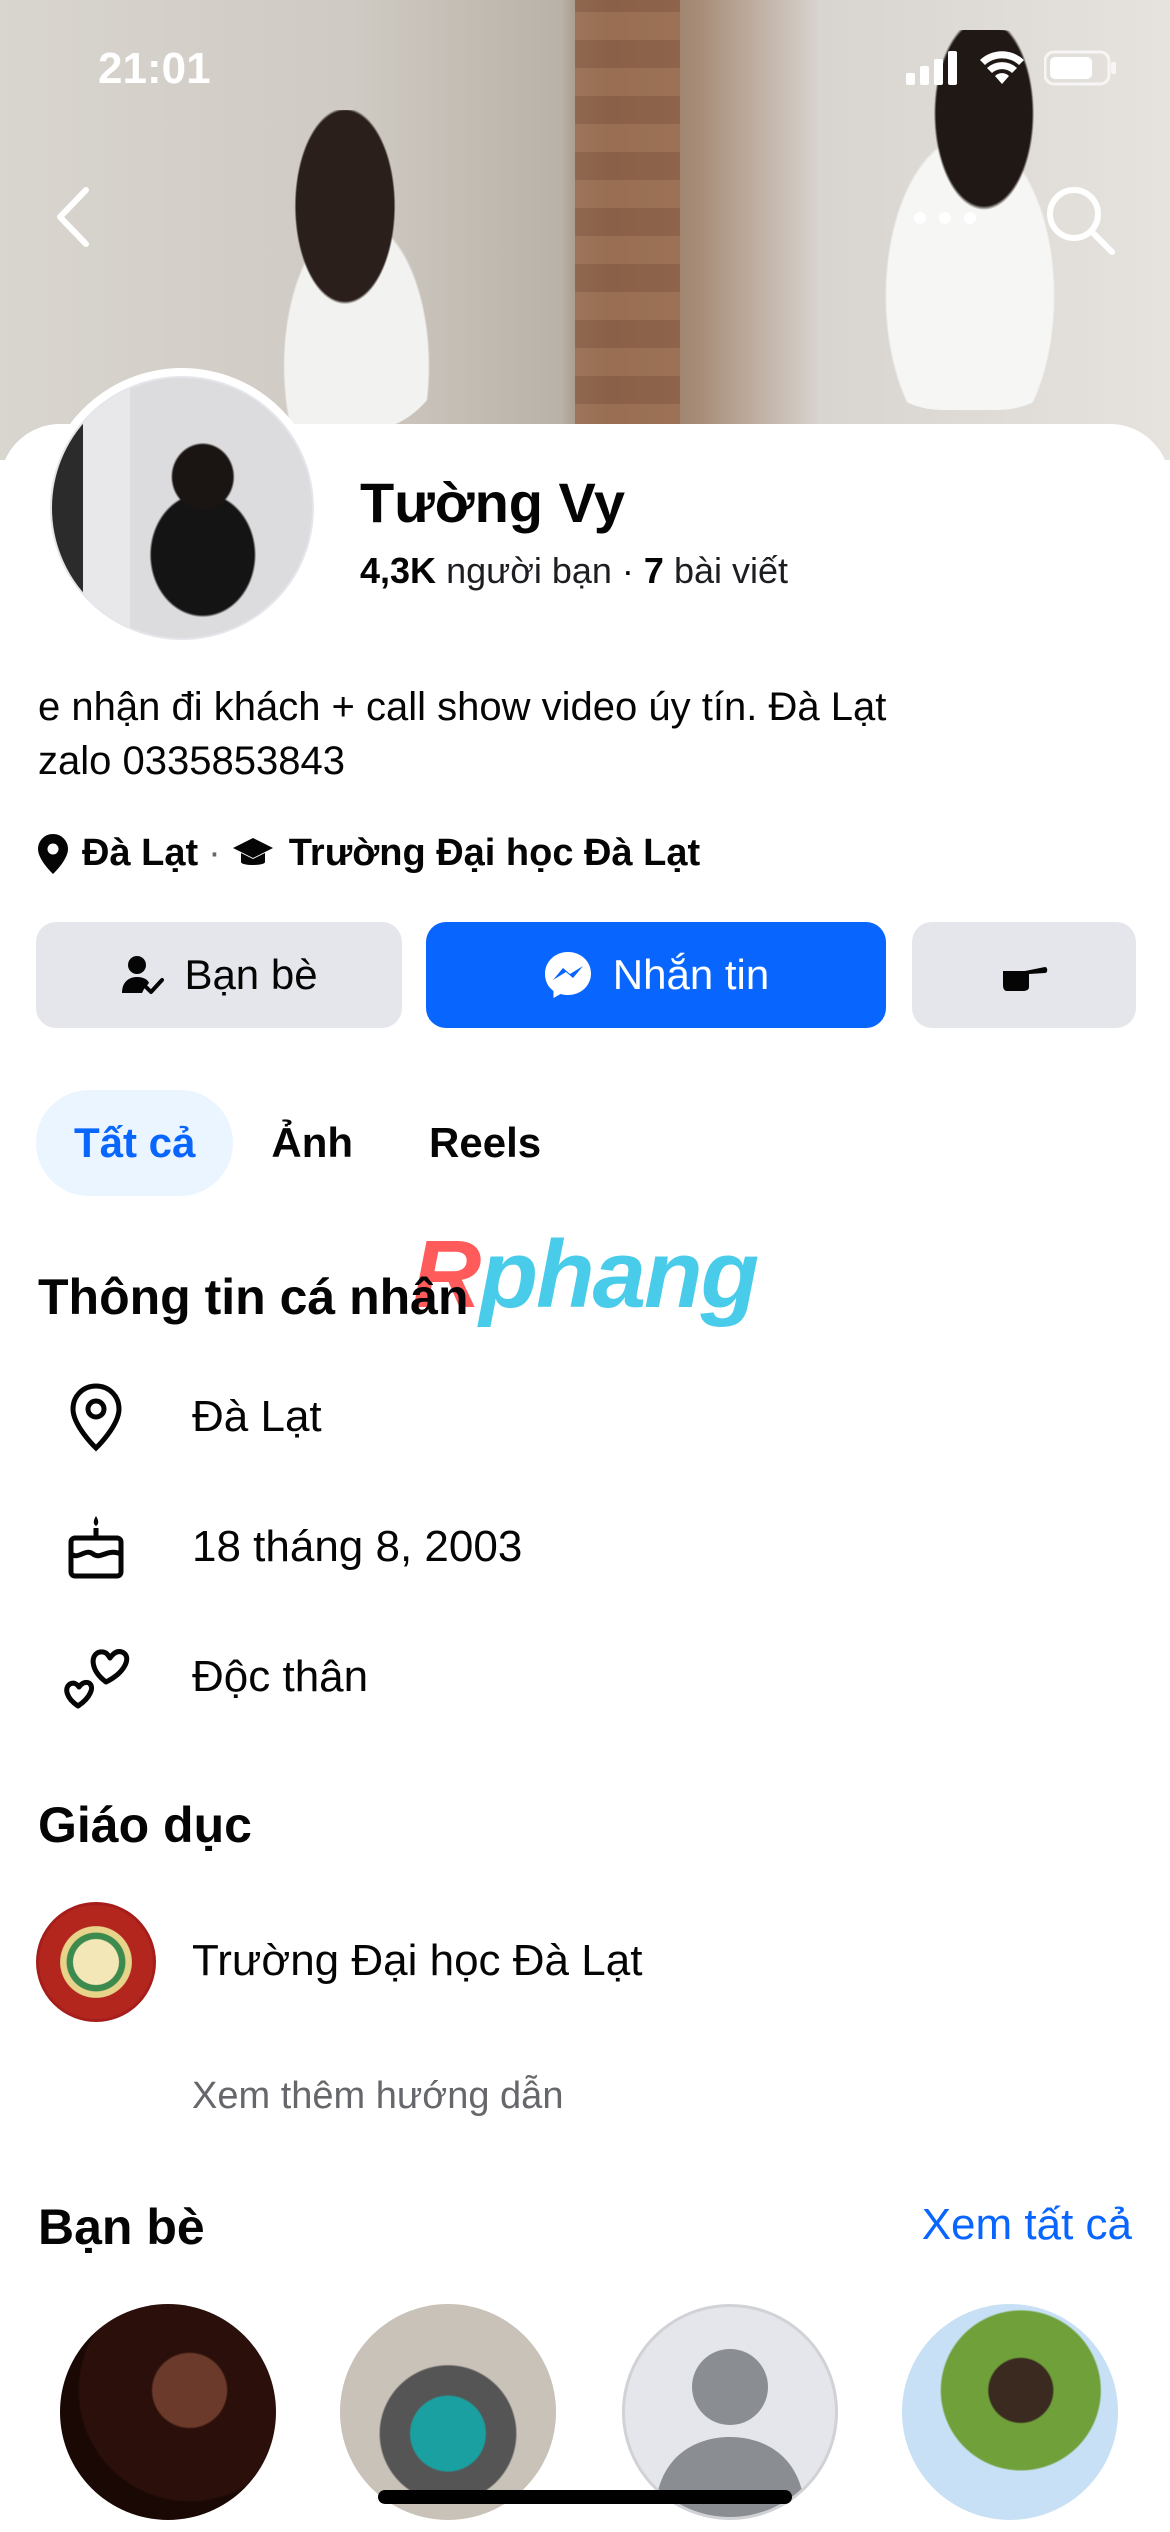 The image size is (1170, 2532). I want to click on friends-label: người bạn, so click(529, 570).